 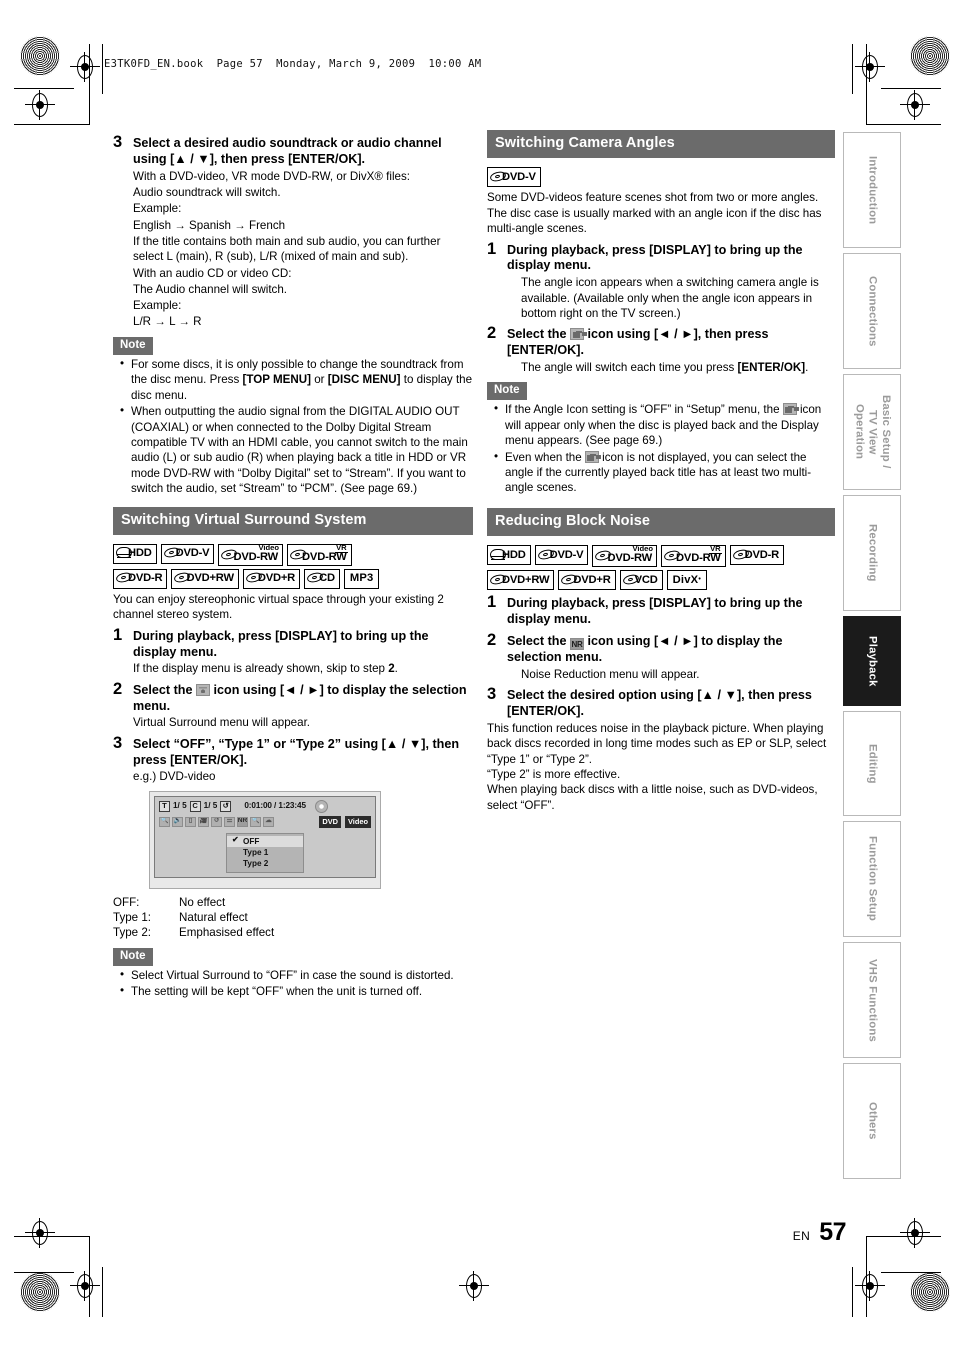 I want to click on tab-others: Others, so click(x=872, y=1121).